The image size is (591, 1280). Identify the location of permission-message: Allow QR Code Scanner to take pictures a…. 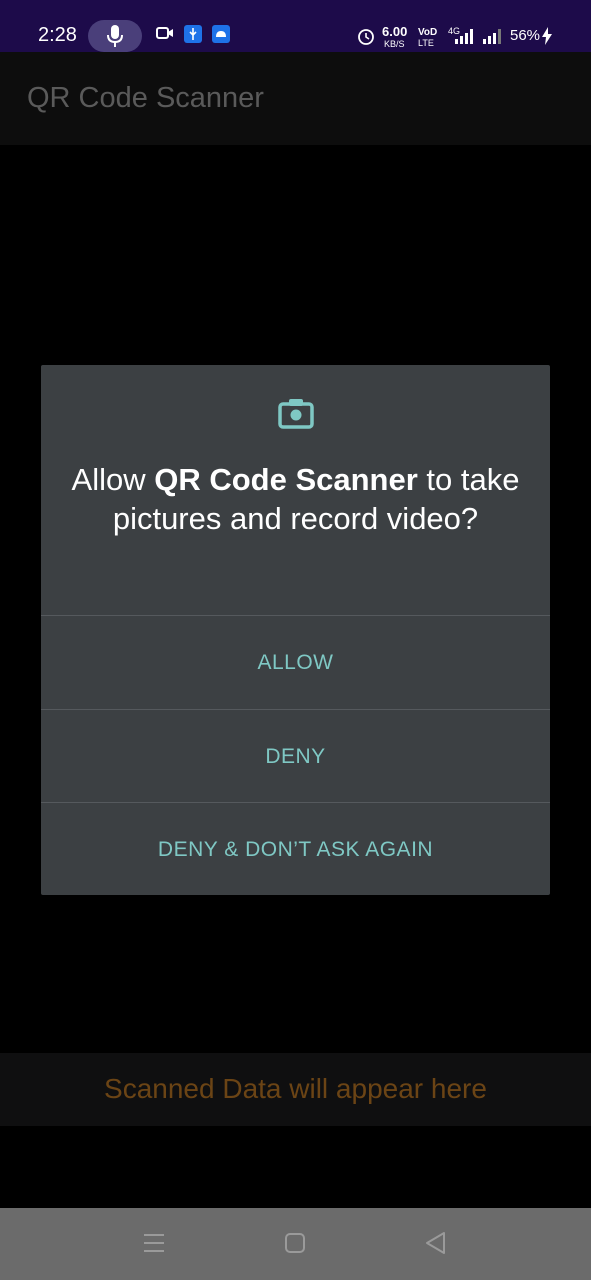
(295, 499).